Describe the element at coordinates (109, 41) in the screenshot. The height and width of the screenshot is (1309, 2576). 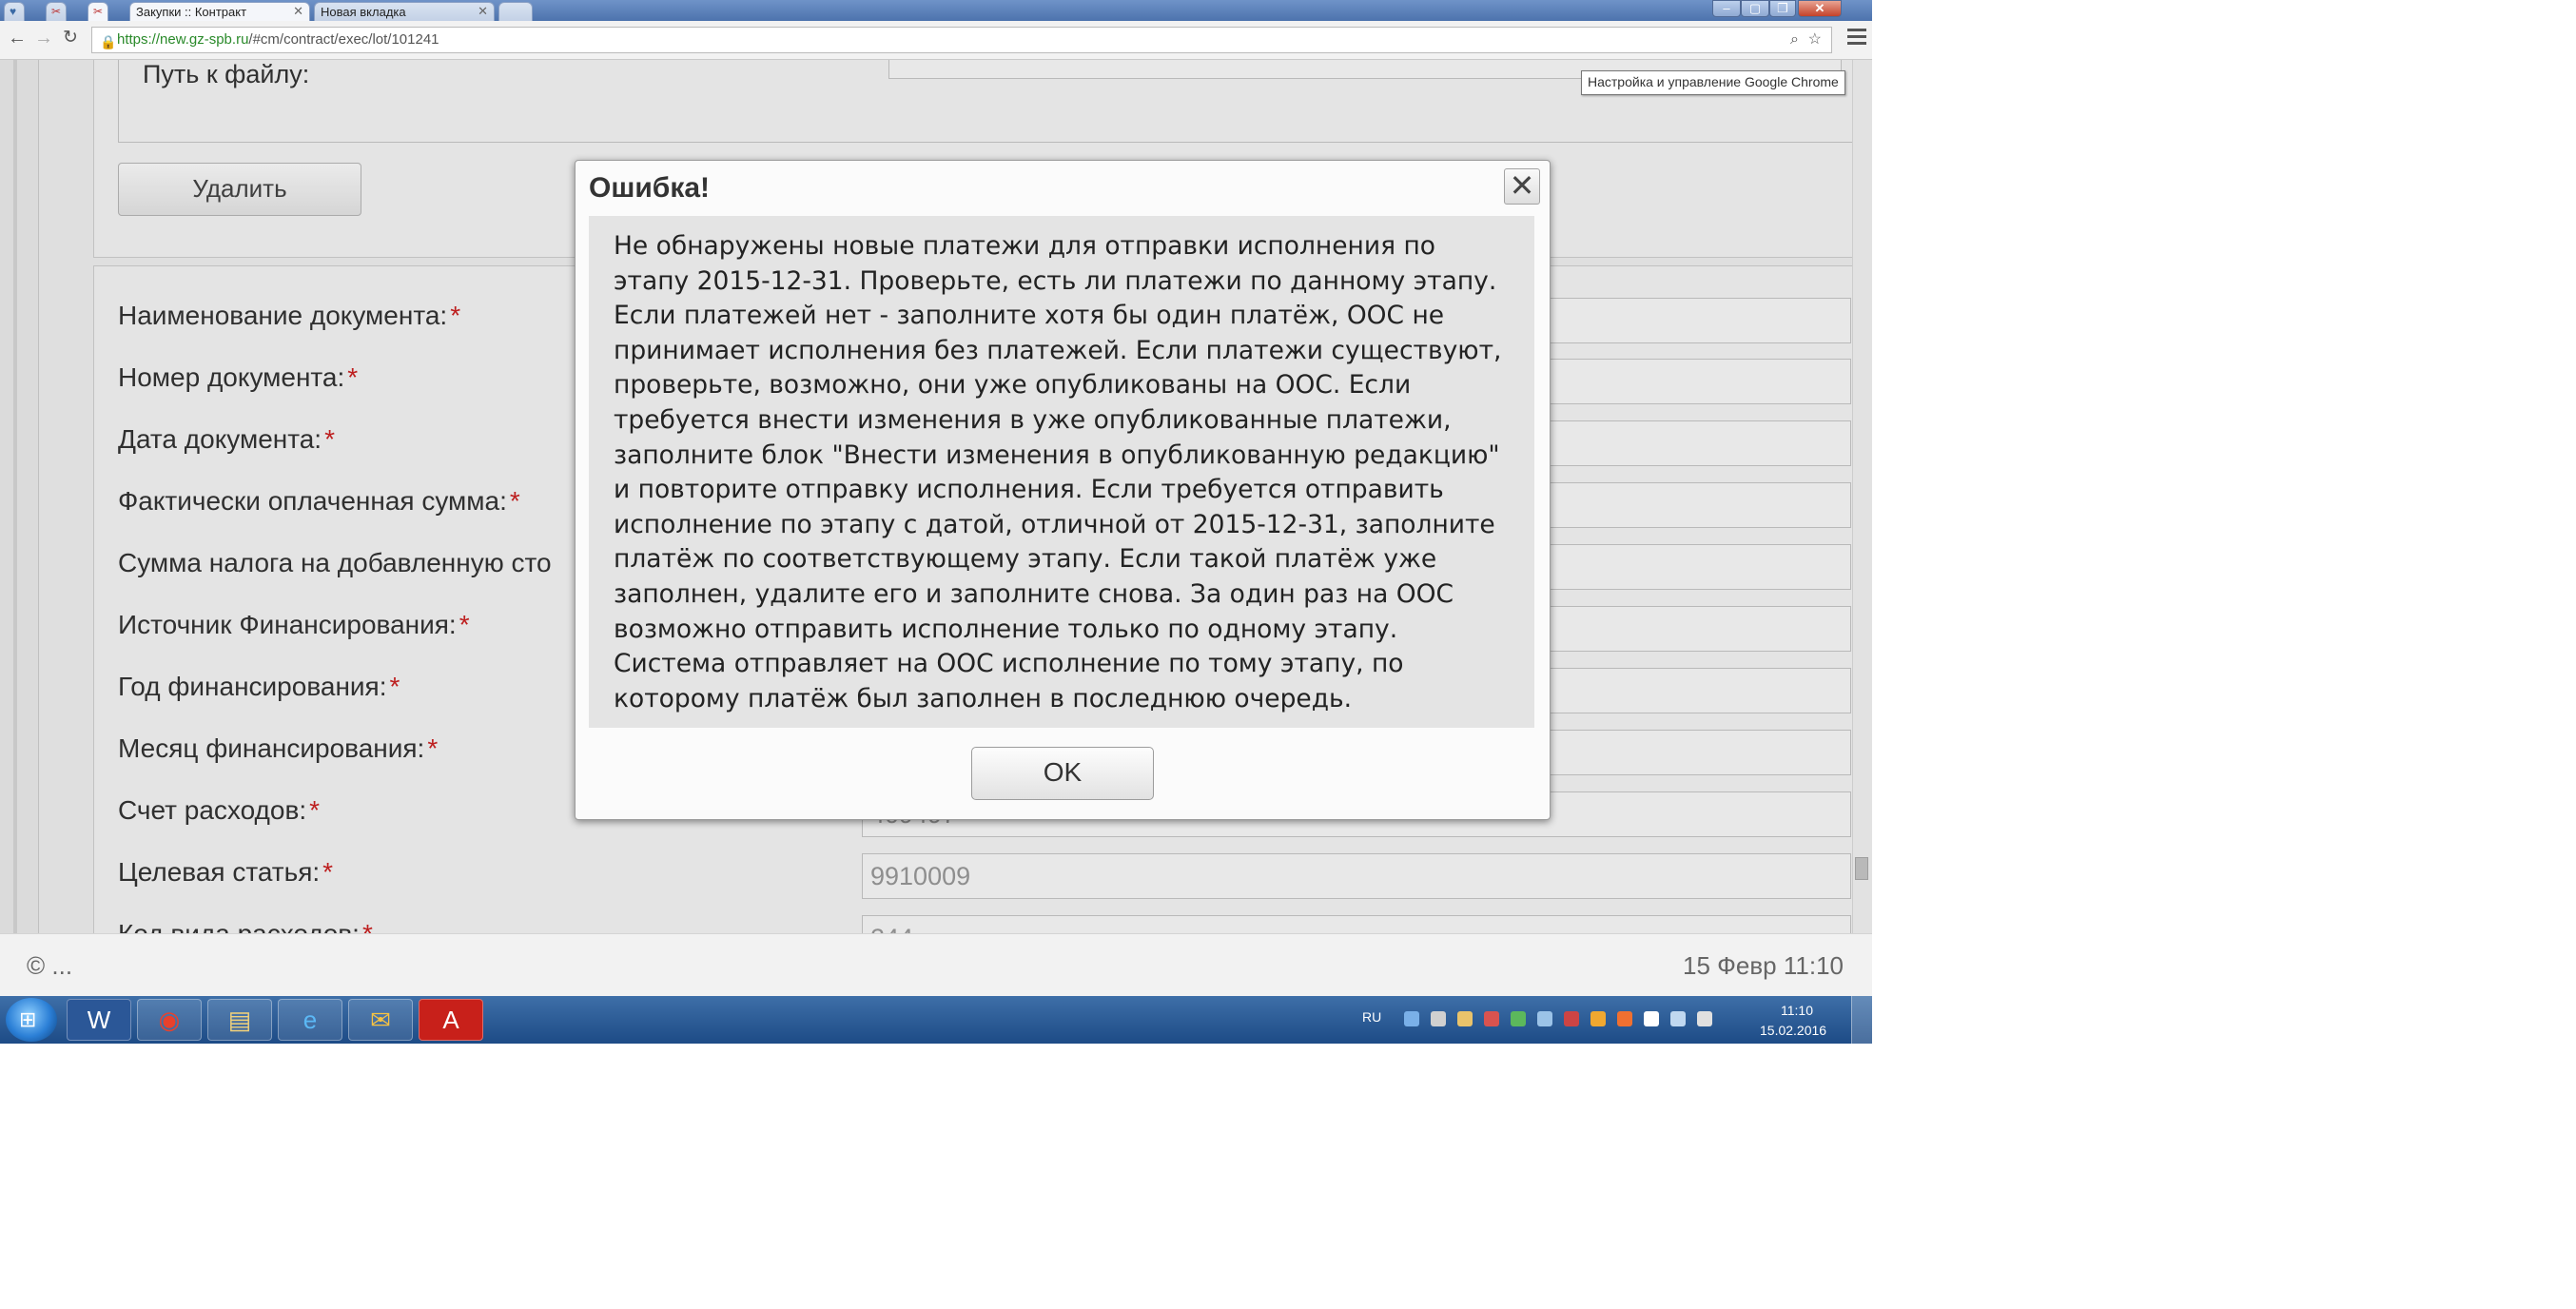
I see `lock-icon: 🔒` at that location.